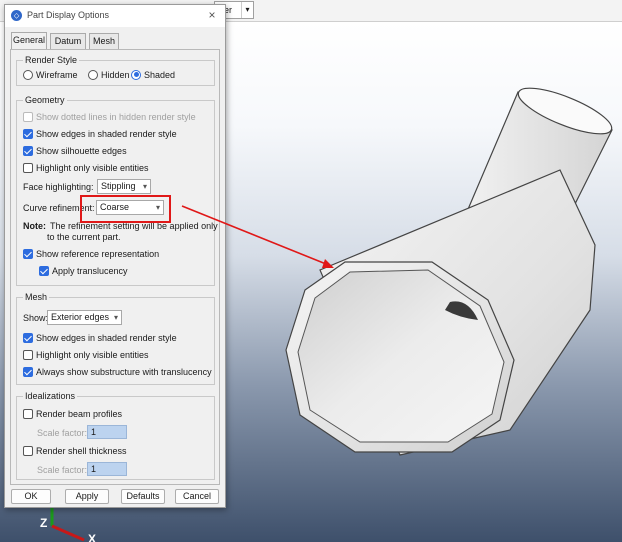 This screenshot has height=542, width=622. What do you see at coordinates (68, 41) in the screenshot?
I see `tab-datum: Datum` at bounding box center [68, 41].